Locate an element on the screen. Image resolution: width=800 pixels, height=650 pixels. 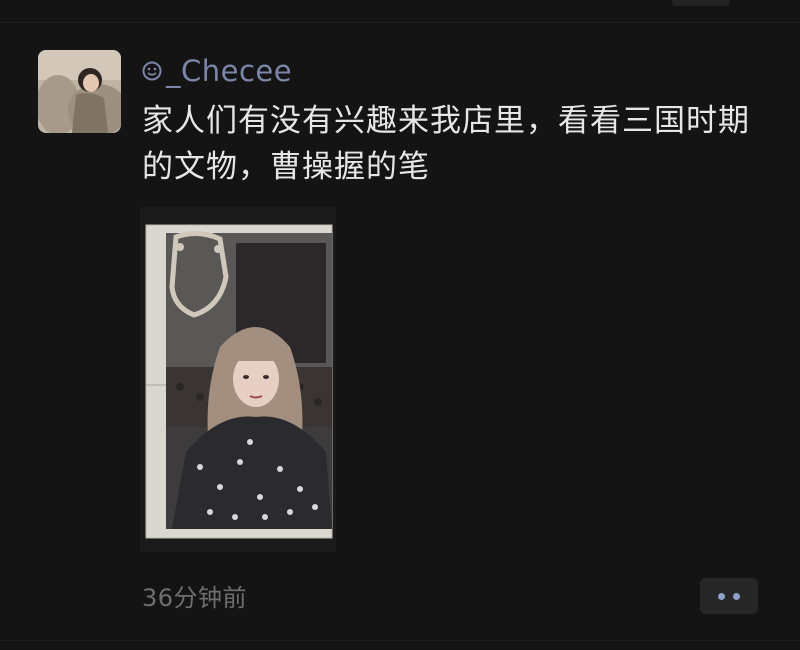
more-actions-button is located at coordinates (729, 596).